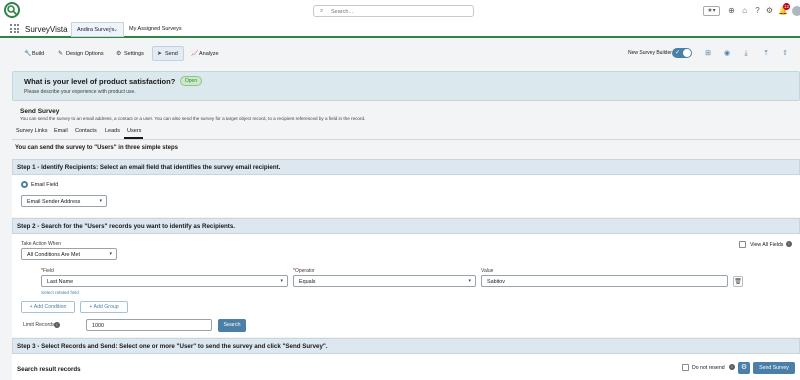 The width and height of the screenshot is (800, 380). What do you see at coordinates (133, 138) in the screenshot?
I see `active-tab-indicator` at bounding box center [133, 138].